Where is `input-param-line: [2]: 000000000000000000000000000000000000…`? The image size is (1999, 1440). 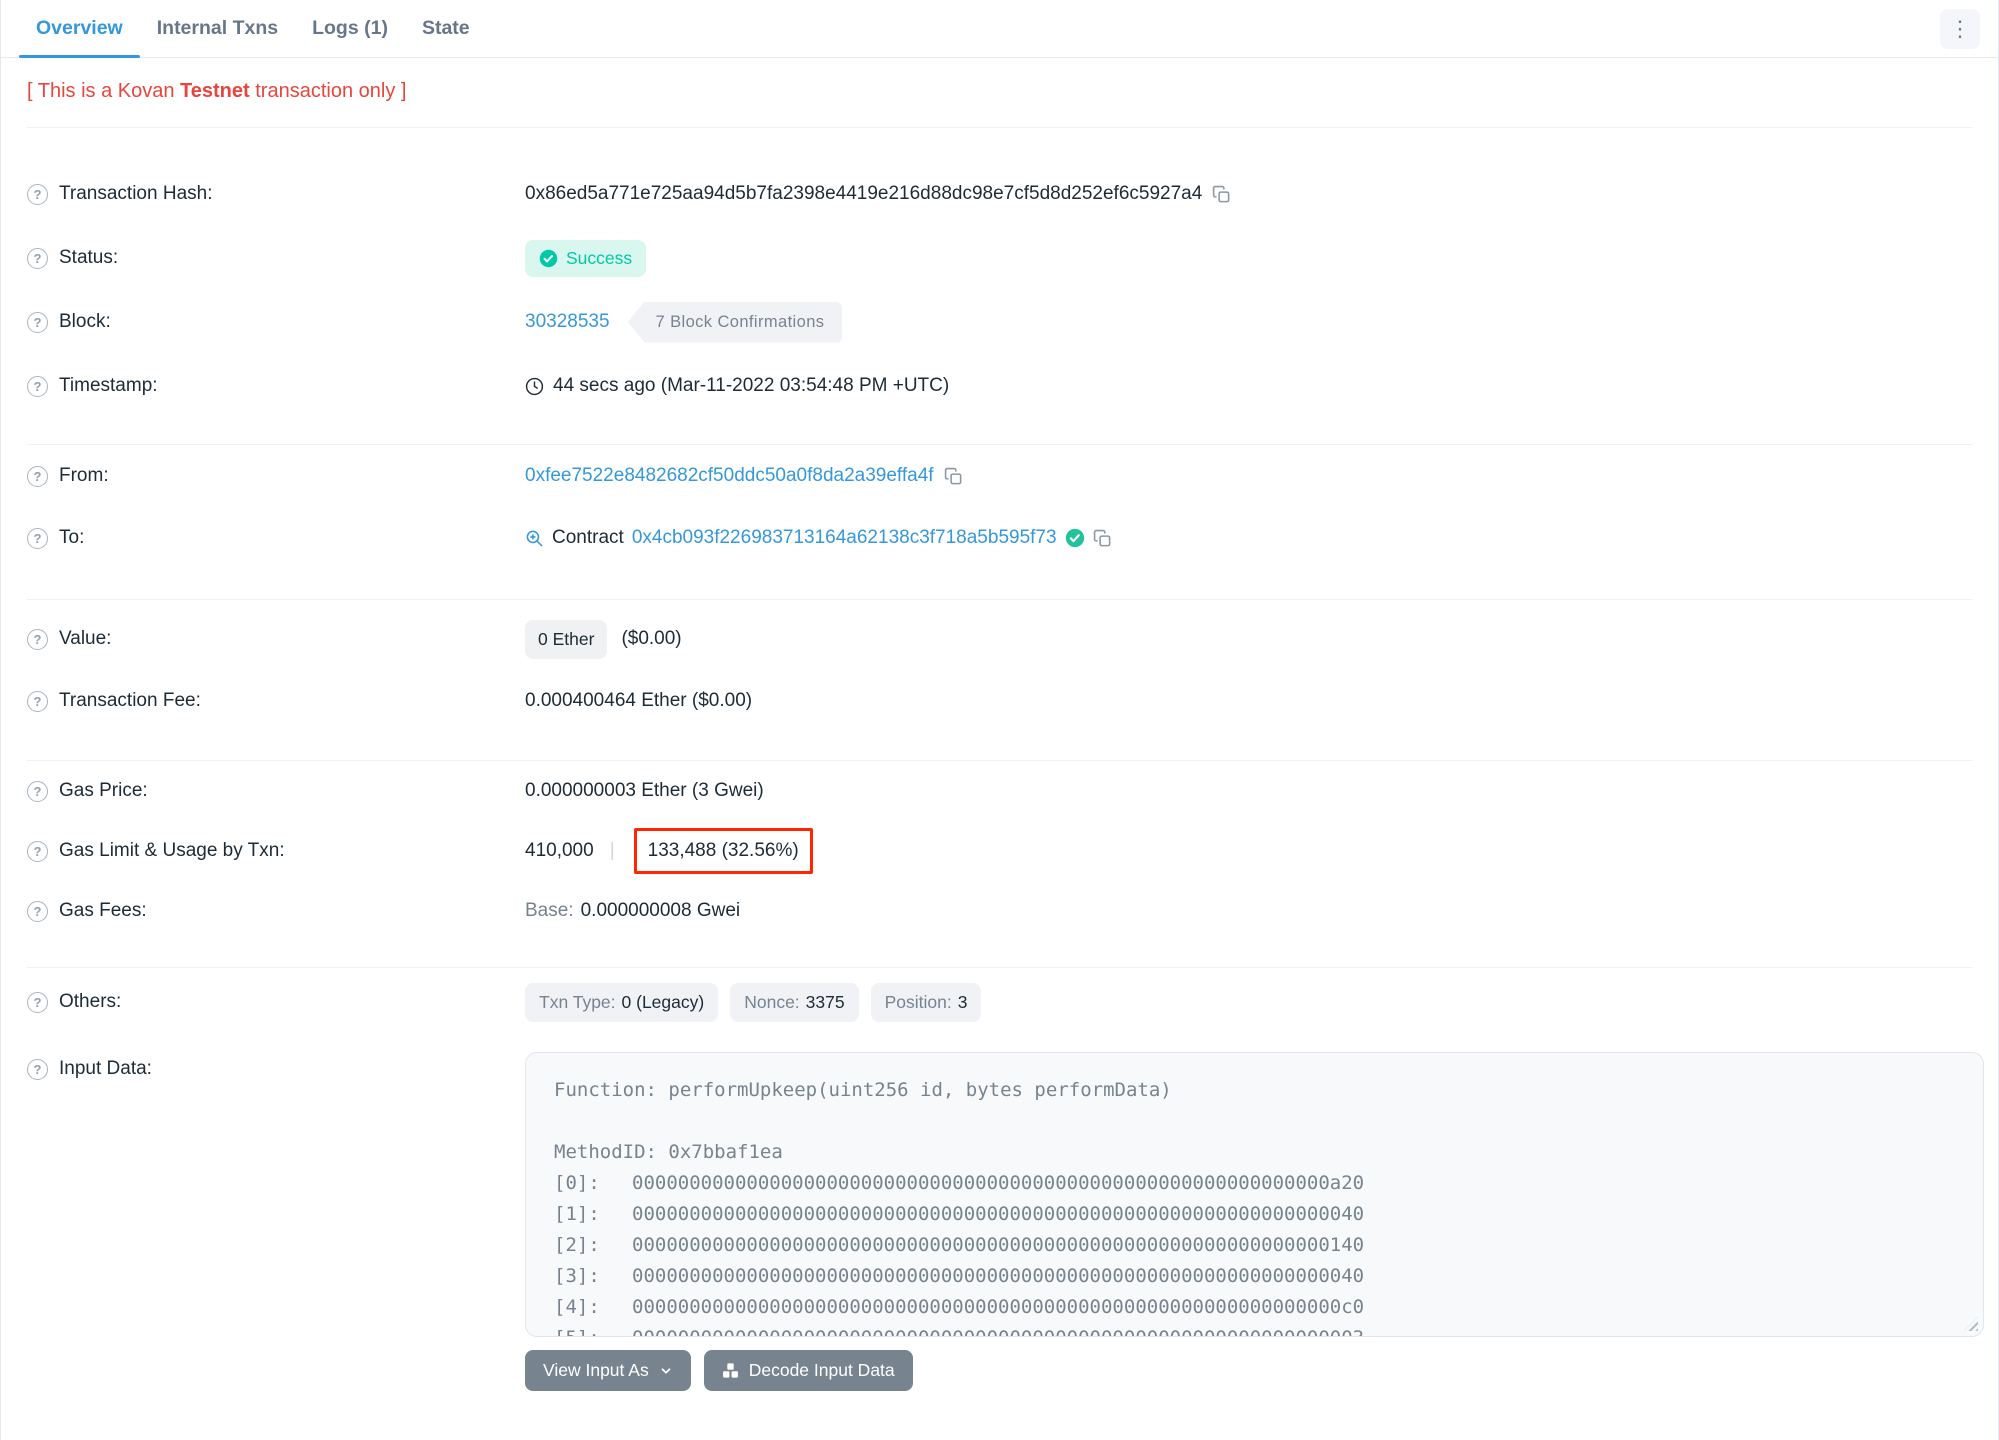 input-param-line: [2]: 000000000000000000000000000000000000… is located at coordinates (959, 1245).